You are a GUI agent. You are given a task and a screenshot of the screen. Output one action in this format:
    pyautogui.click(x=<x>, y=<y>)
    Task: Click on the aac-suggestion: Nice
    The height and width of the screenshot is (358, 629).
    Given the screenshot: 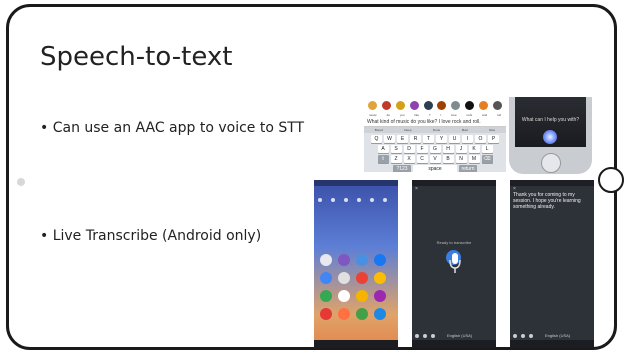 What is the action you would take?
    pyautogui.click(x=492, y=130)
    